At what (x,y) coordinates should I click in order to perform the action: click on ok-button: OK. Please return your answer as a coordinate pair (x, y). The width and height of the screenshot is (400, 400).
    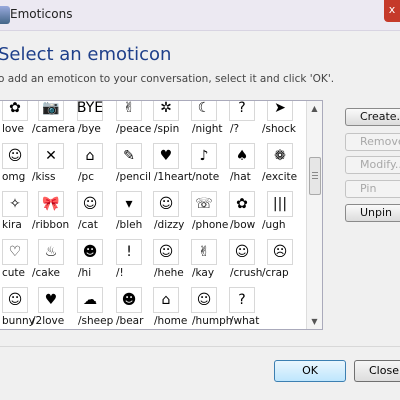
    Looking at the image, I should click on (310, 371).